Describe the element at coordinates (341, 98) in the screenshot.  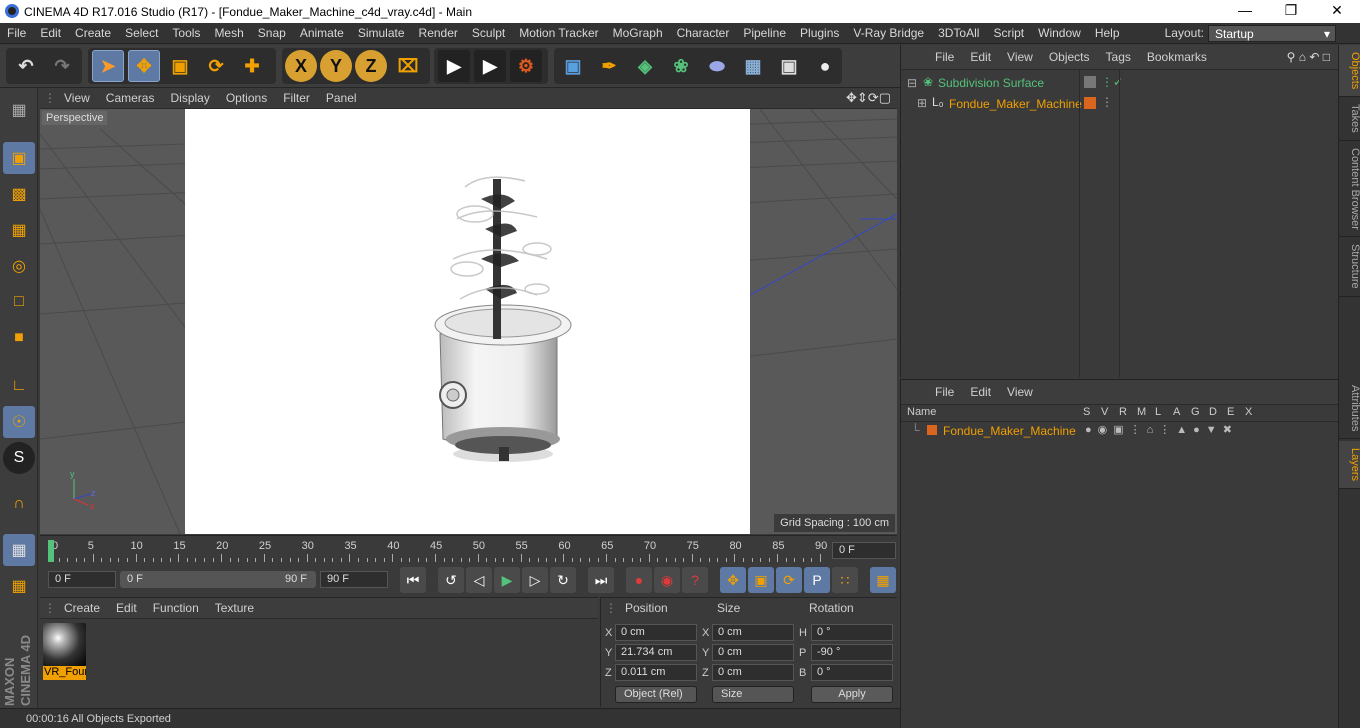
I see `viewport-menu-panel: Panel` at that location.